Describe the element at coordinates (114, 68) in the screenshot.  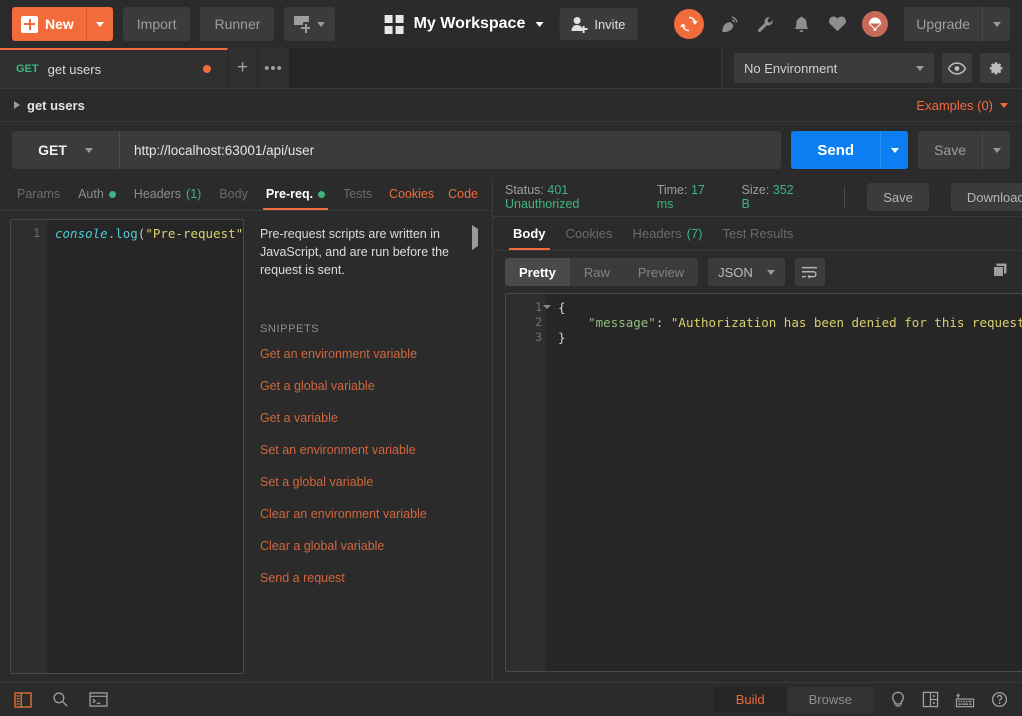
I see `request-tab-get-users: GET get users` at that location.